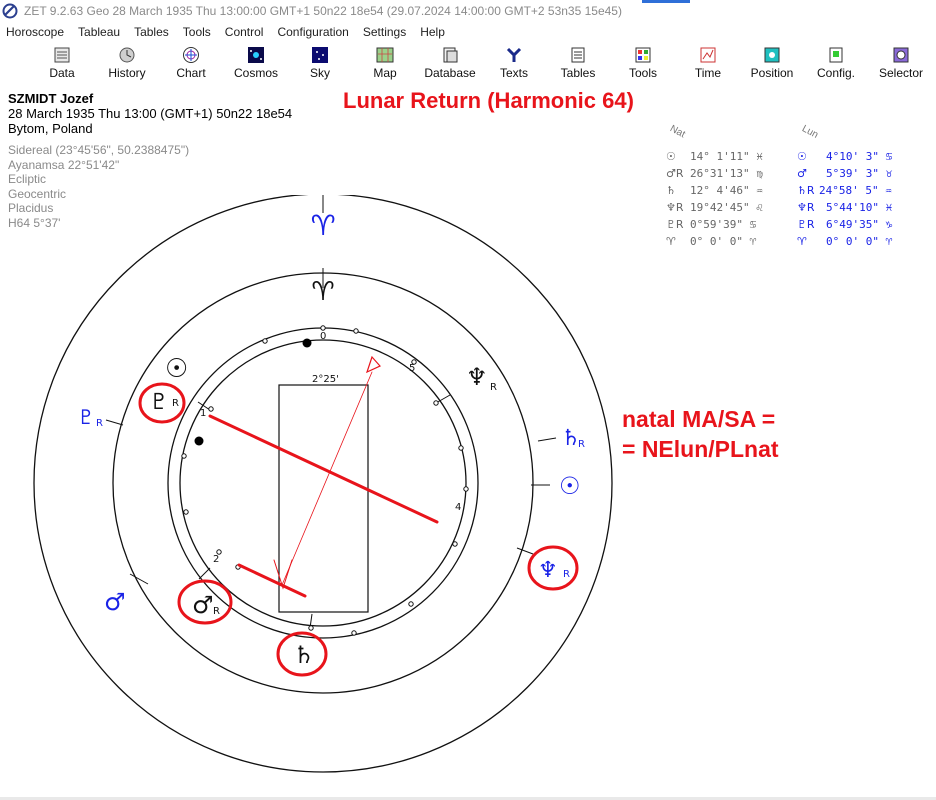  Describe the element at coordinates (197, 32) in the screenshot. I see `menu-tools: Tools` at that location.